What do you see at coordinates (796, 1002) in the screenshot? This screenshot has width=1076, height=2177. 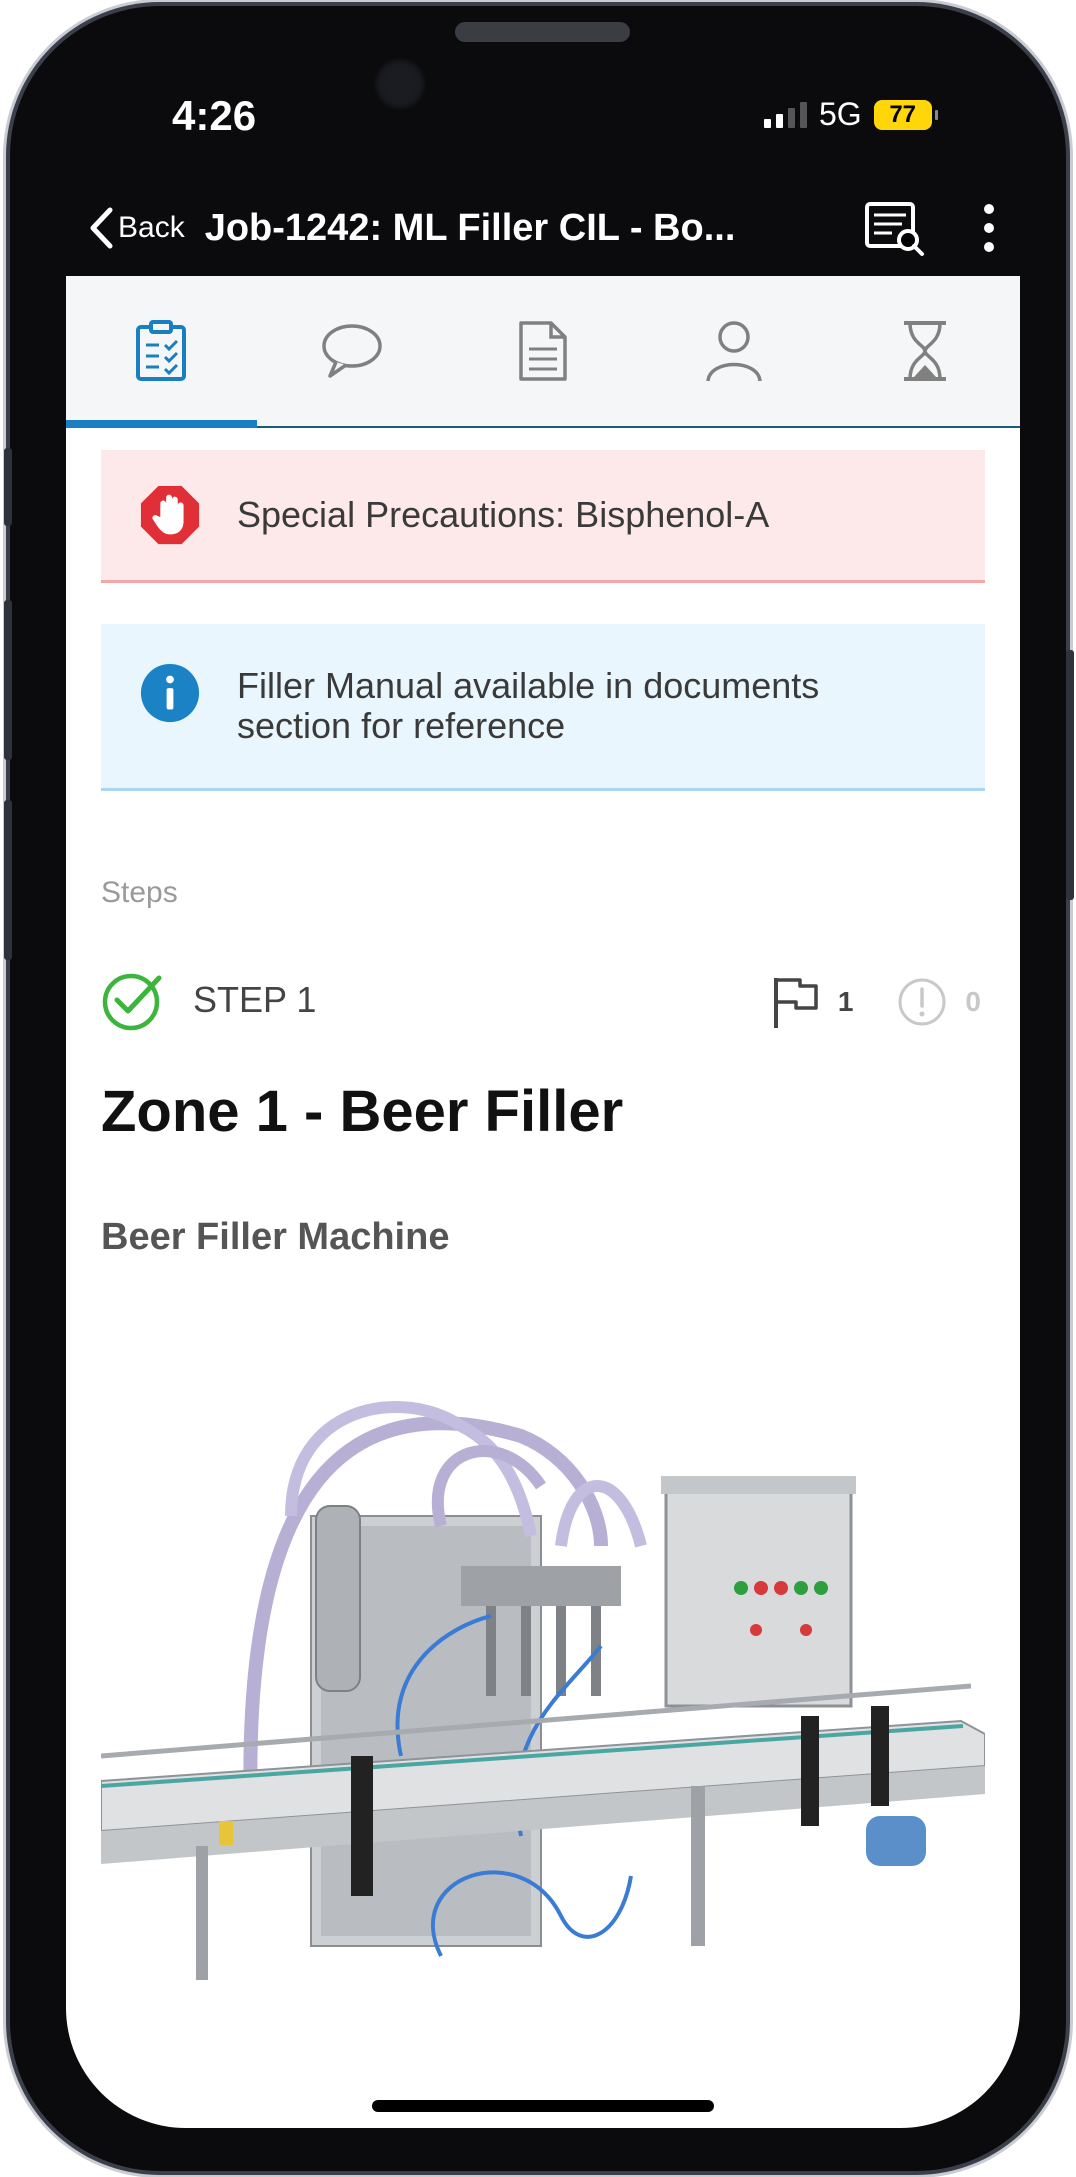 I see `flag-icon` at bounding box center [796, 1002].